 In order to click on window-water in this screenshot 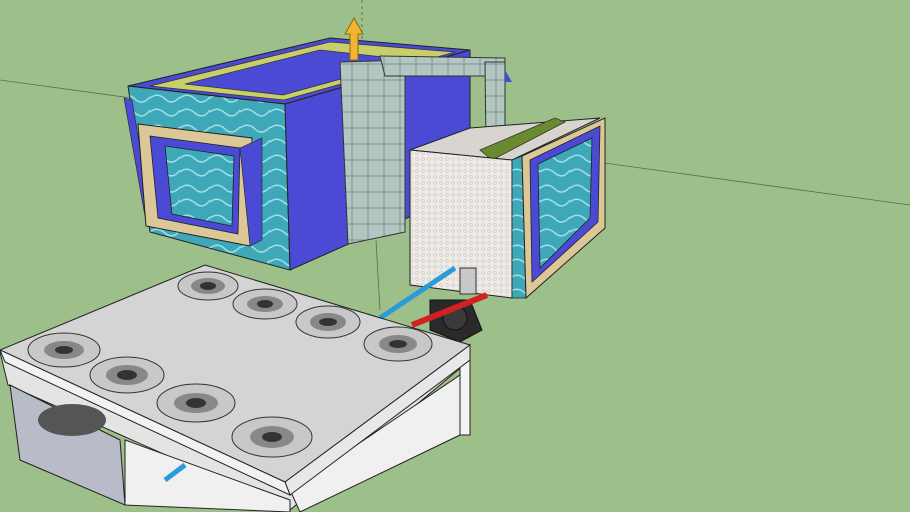, I will do `click(199, 186)`.